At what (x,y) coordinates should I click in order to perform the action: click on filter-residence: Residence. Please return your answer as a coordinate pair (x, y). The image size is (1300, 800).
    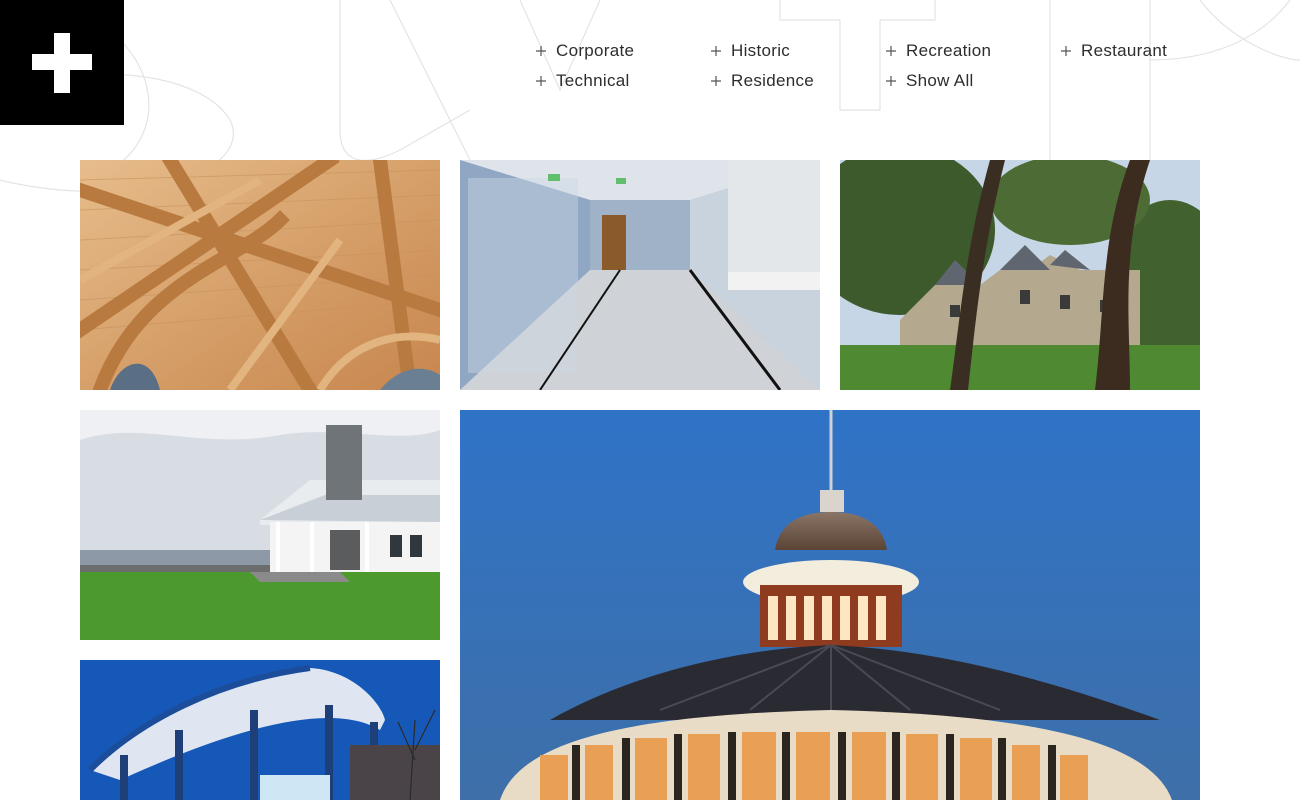
    Looking at the image, I should click on (797, 80).